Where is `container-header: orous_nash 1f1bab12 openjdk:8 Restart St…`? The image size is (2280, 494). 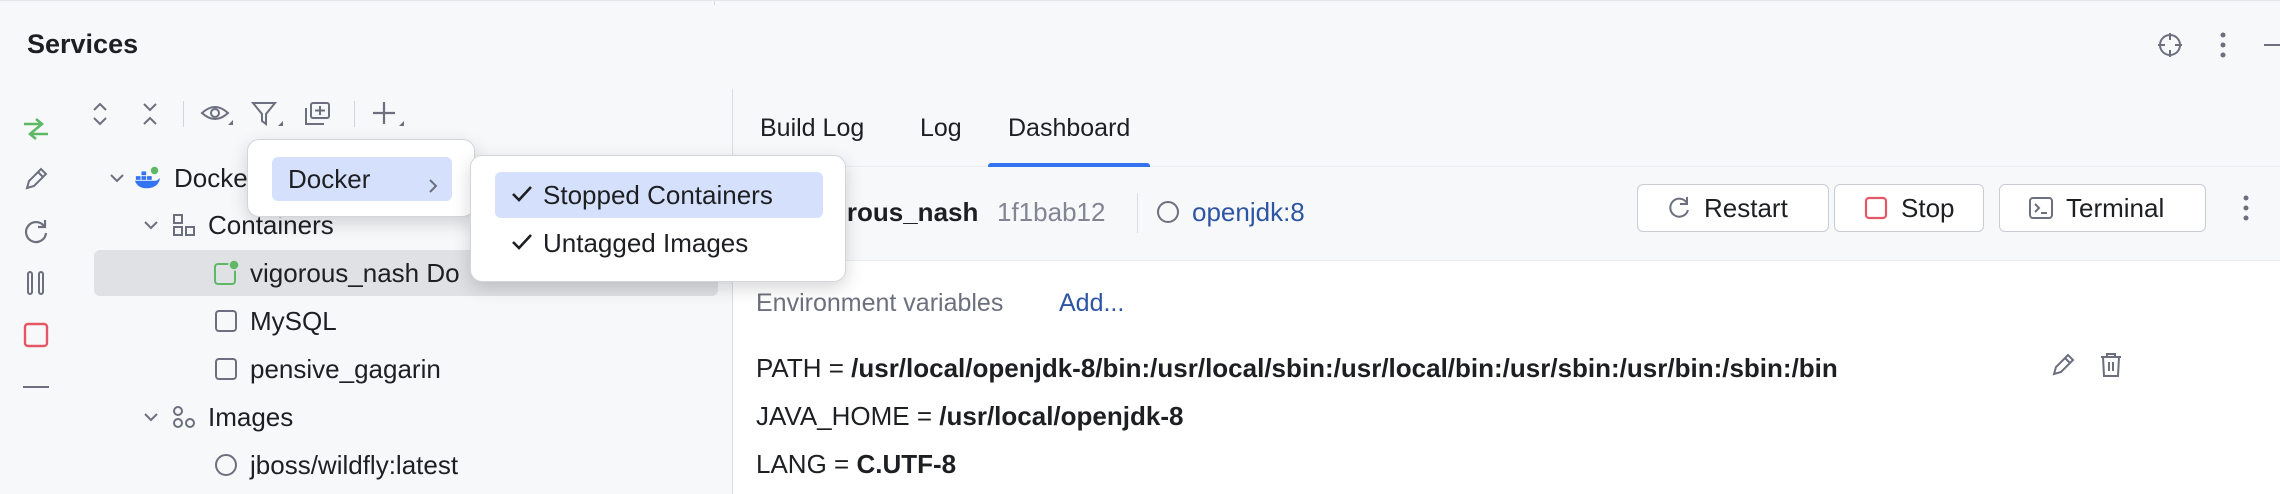 container-header: orous_nash 1f1bab12 openjdk:8 Restart St… is located at coordinates (1506, 214).